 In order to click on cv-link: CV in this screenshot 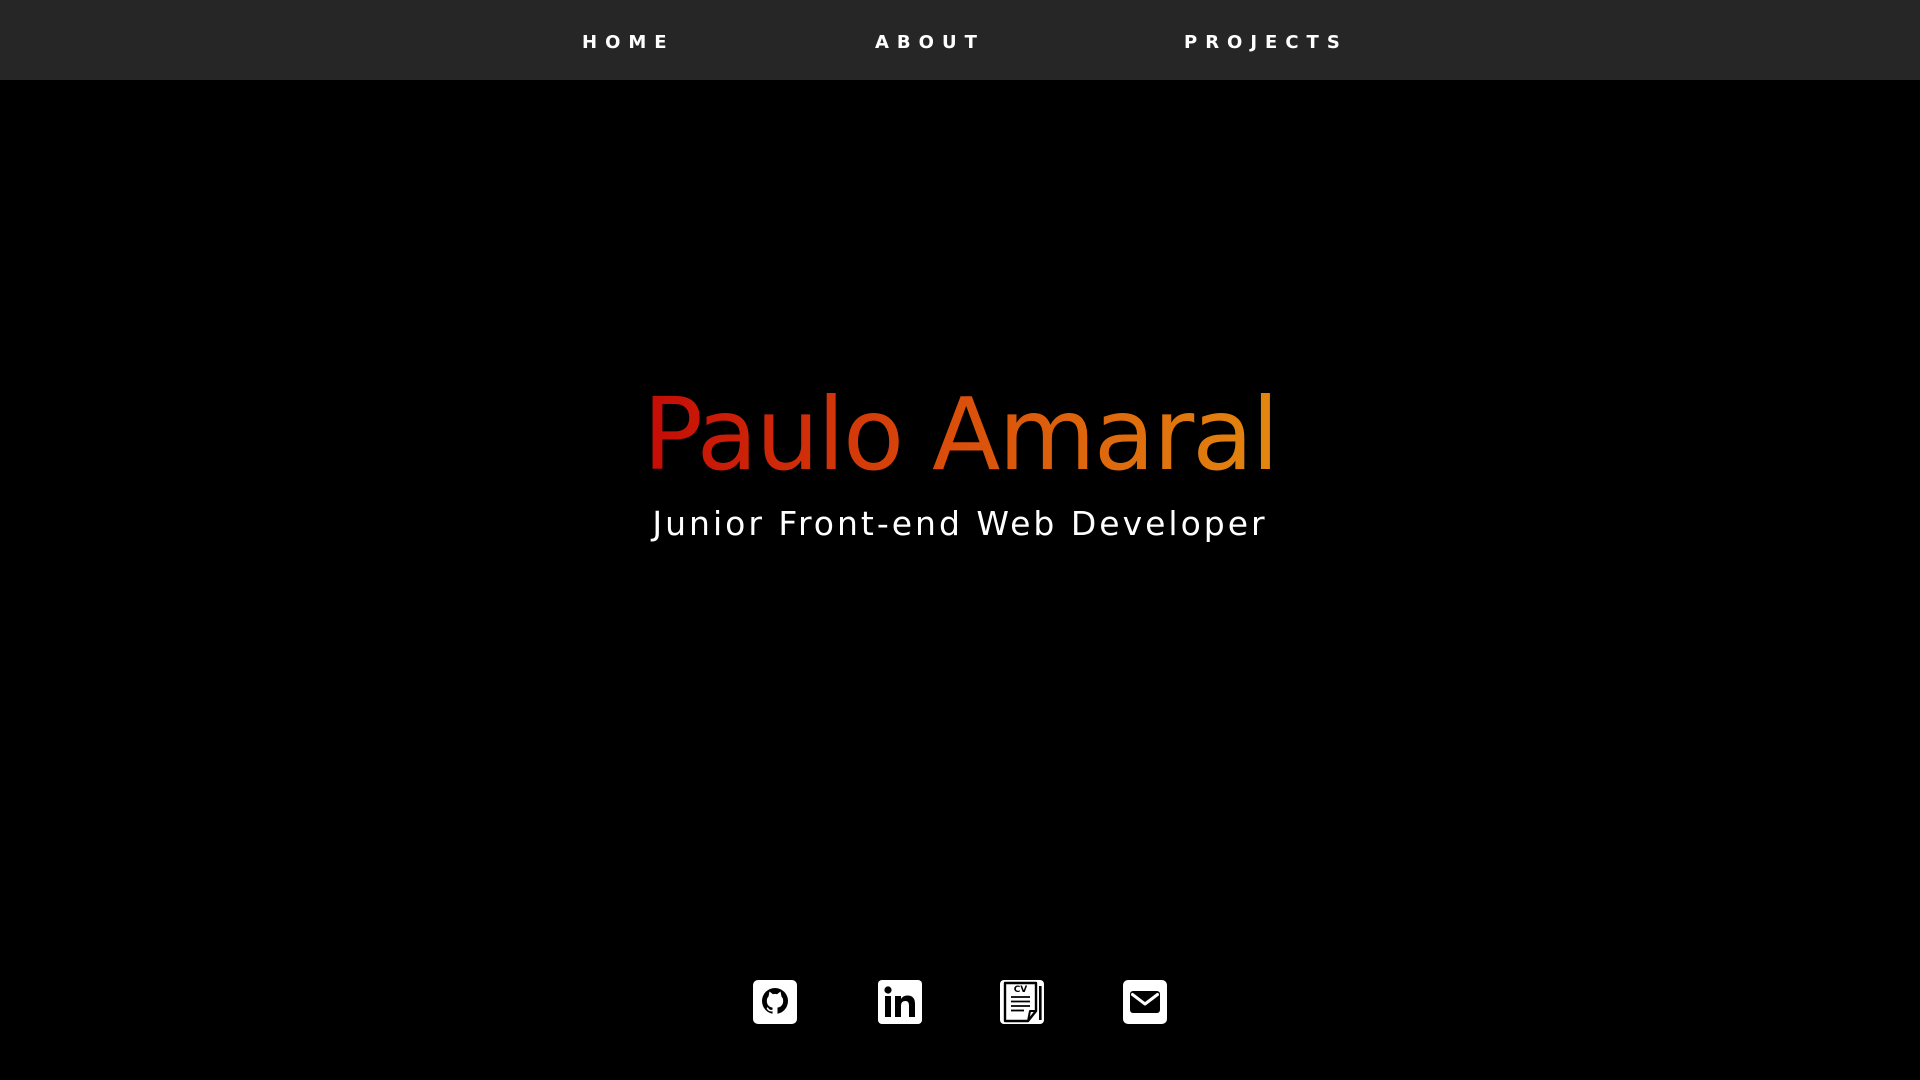, I will do `click(1022, 1002)`.